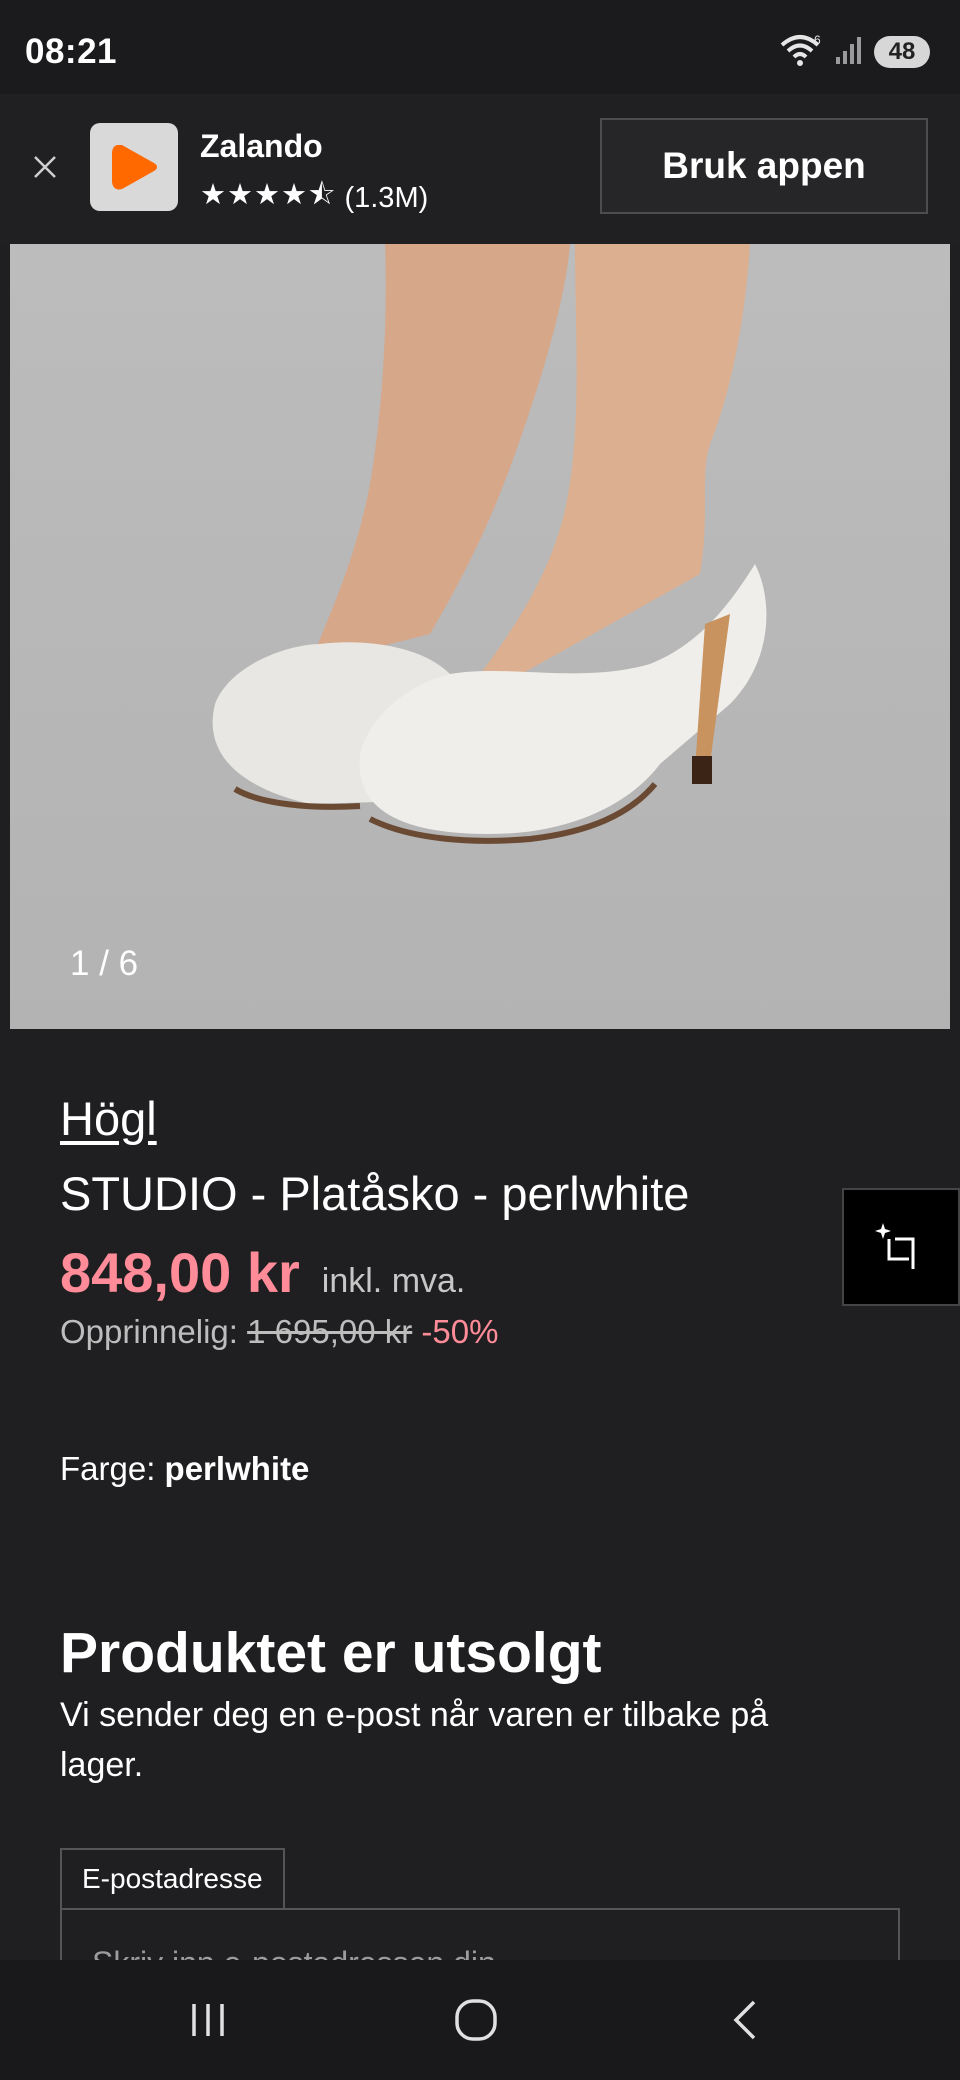 The height and width of the screenshot is (2080, 960). I want to click on colour-value: perlwhite, so click(237, 1468).